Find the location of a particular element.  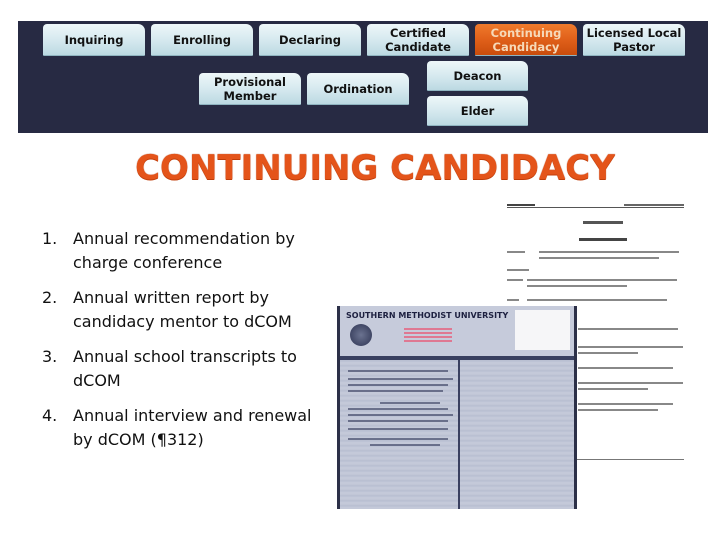

requirement-item: 3. Annual school transcripts to dCOM is located at coordinates (180, 369).